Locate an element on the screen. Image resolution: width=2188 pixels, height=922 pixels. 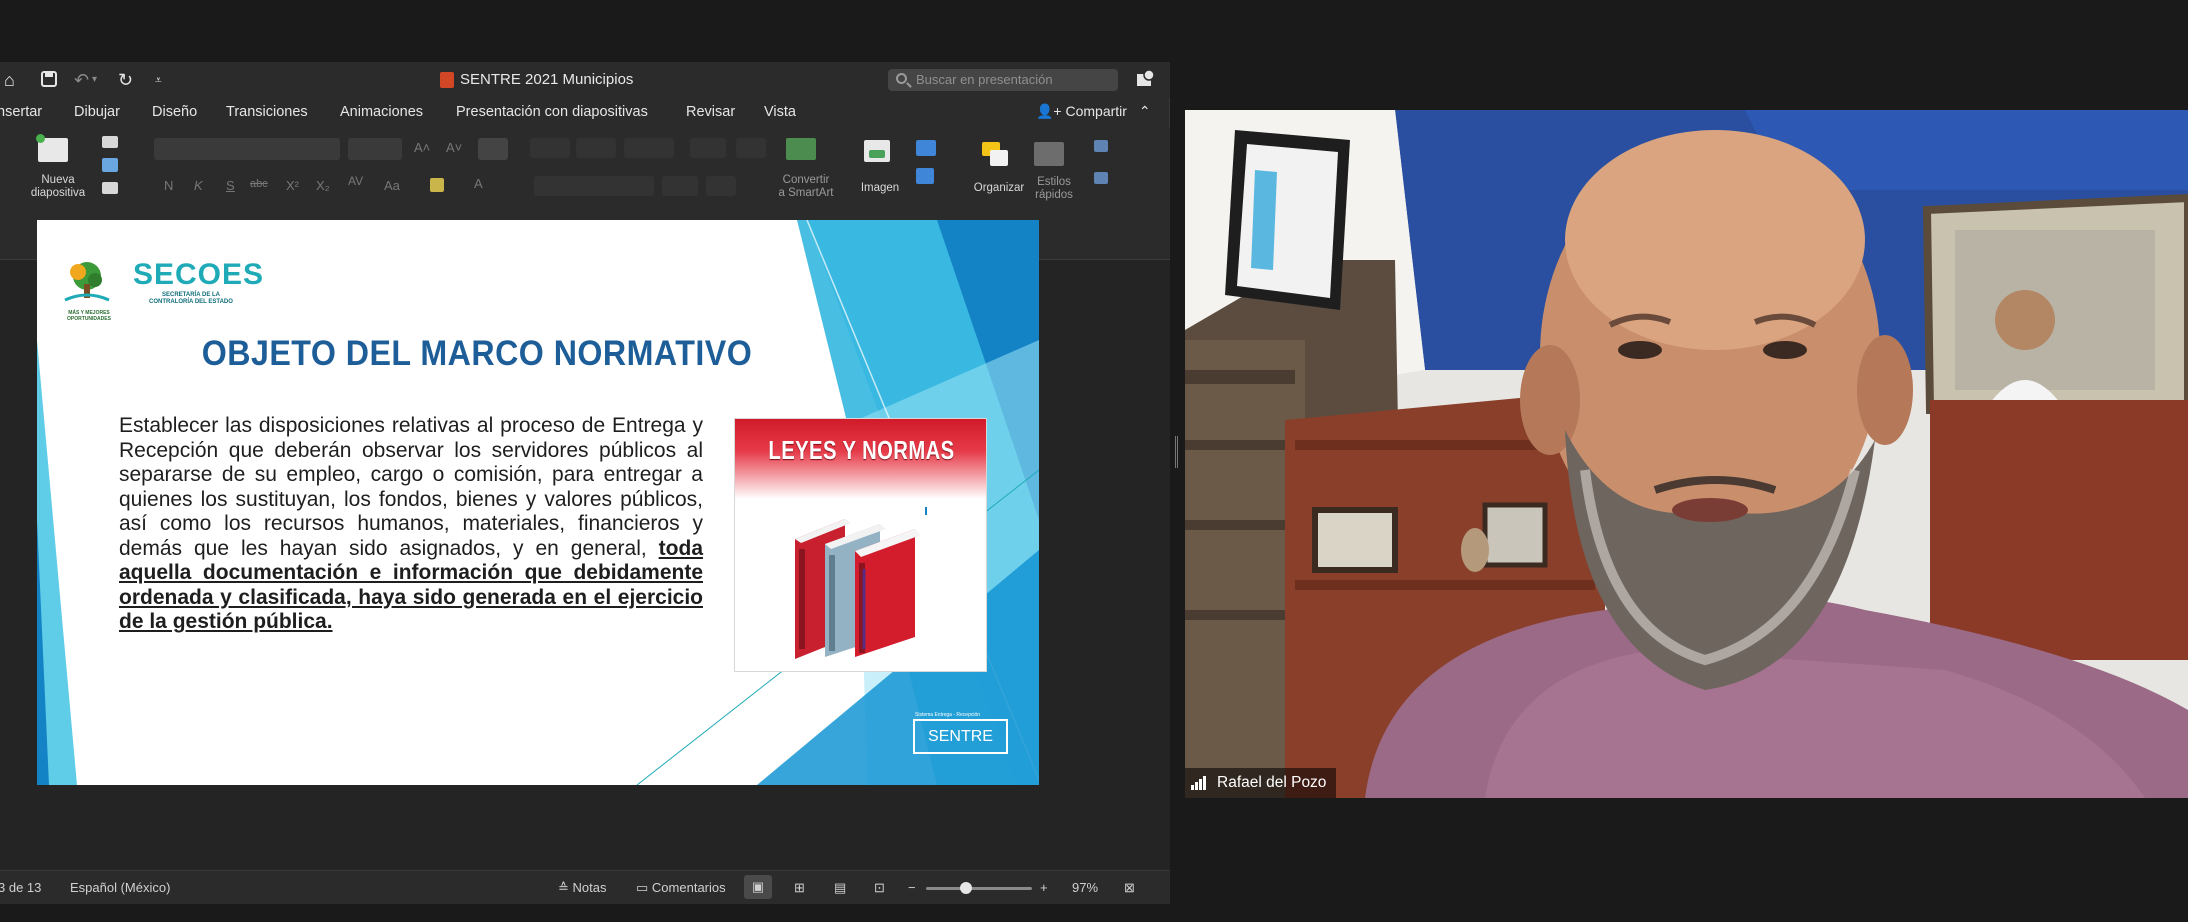
tab-dibujar: Dibujar is located at coordinates (97, 112).